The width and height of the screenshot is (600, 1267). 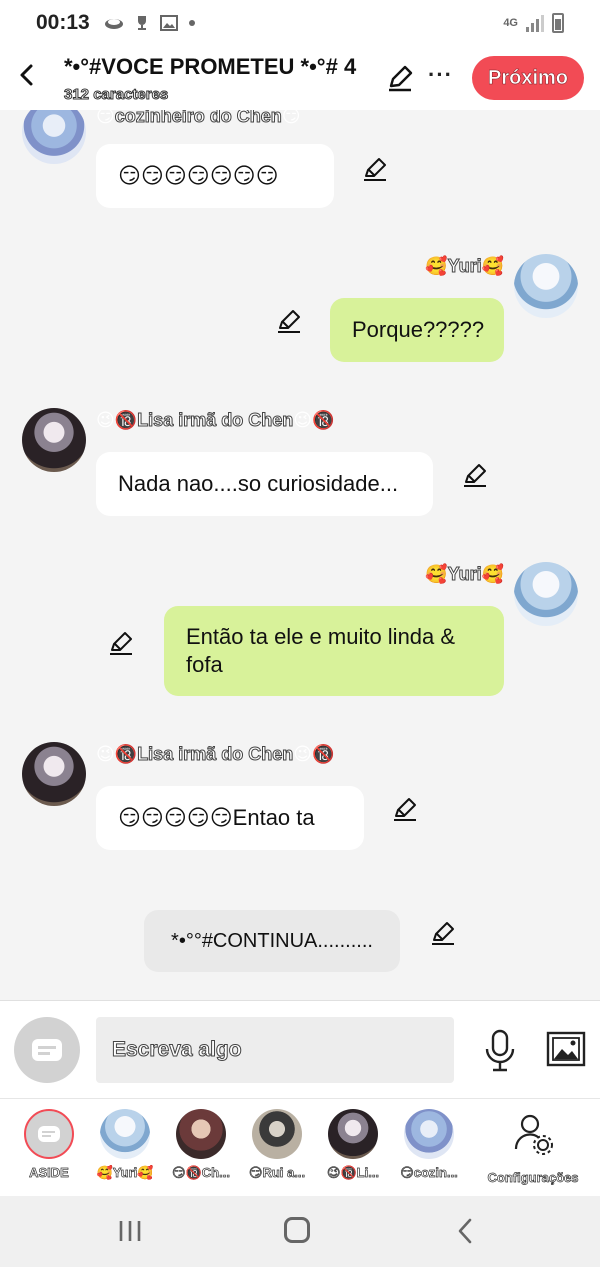 I want to click on recent-apps-icon, so click(x=130, y=1231).